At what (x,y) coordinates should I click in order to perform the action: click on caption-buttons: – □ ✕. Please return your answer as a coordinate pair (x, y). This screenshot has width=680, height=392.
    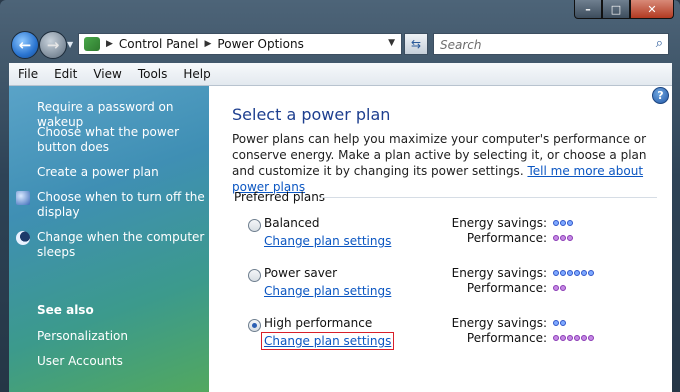
    Looking at the image, I should click on (624, 9).